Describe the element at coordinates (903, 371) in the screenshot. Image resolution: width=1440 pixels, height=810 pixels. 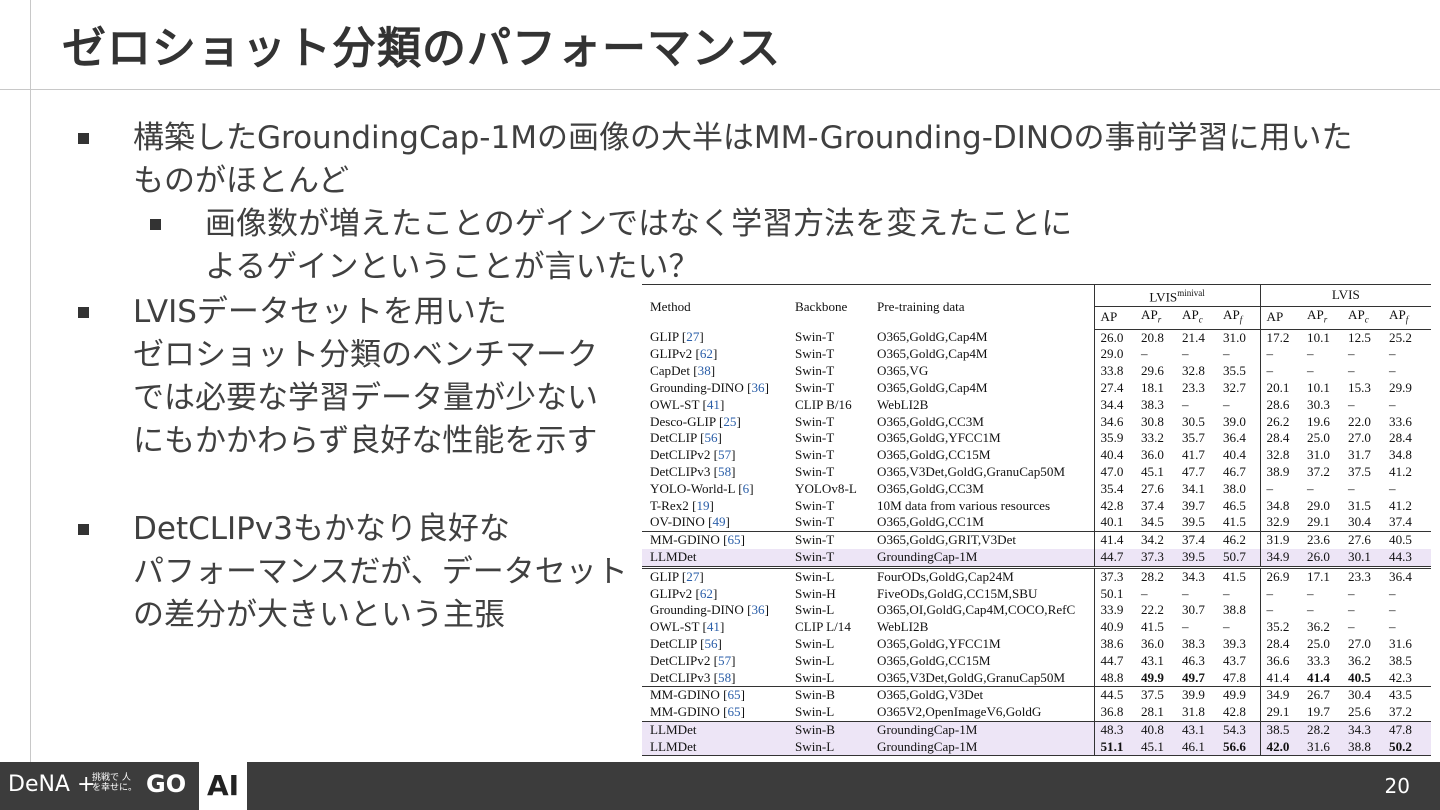
I see `cell-data: O365,VG` at that location.